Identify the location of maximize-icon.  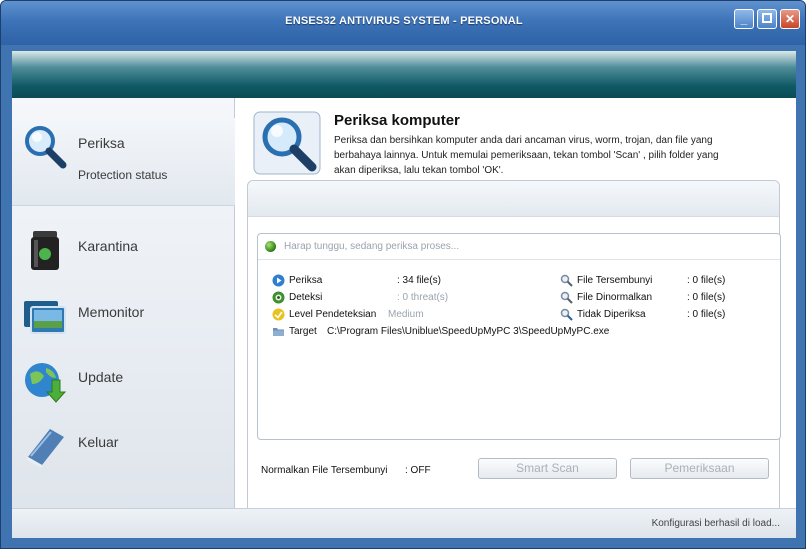
(767, 18).